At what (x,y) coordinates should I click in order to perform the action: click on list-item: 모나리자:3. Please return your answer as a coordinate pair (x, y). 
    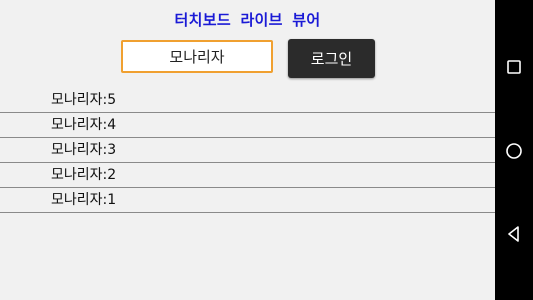
    Looking at the image, I should click on (247, 150).